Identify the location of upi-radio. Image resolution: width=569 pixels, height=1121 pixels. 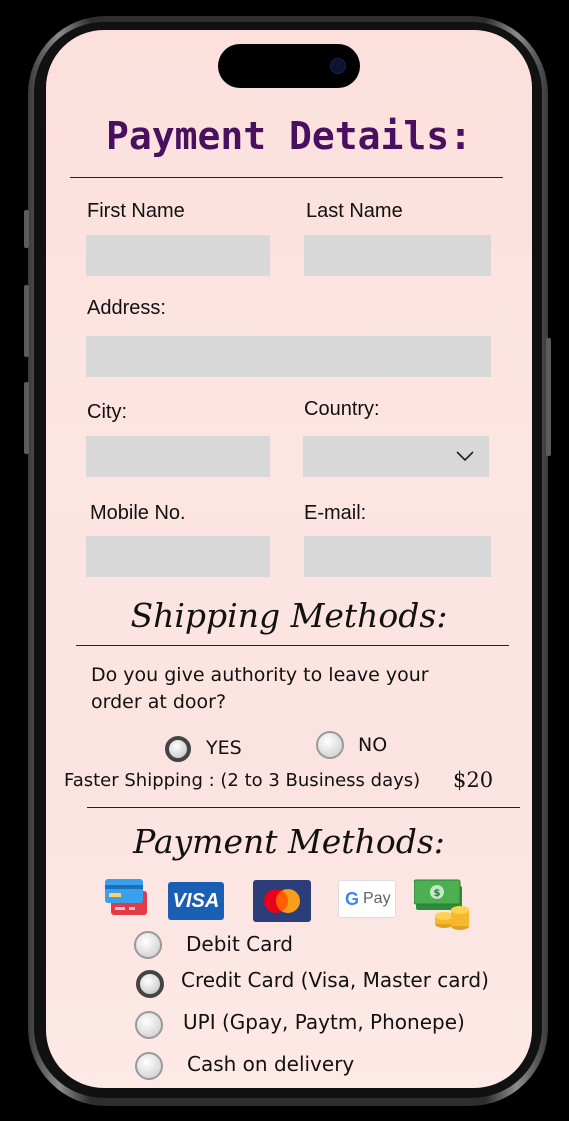
(149, 1025).